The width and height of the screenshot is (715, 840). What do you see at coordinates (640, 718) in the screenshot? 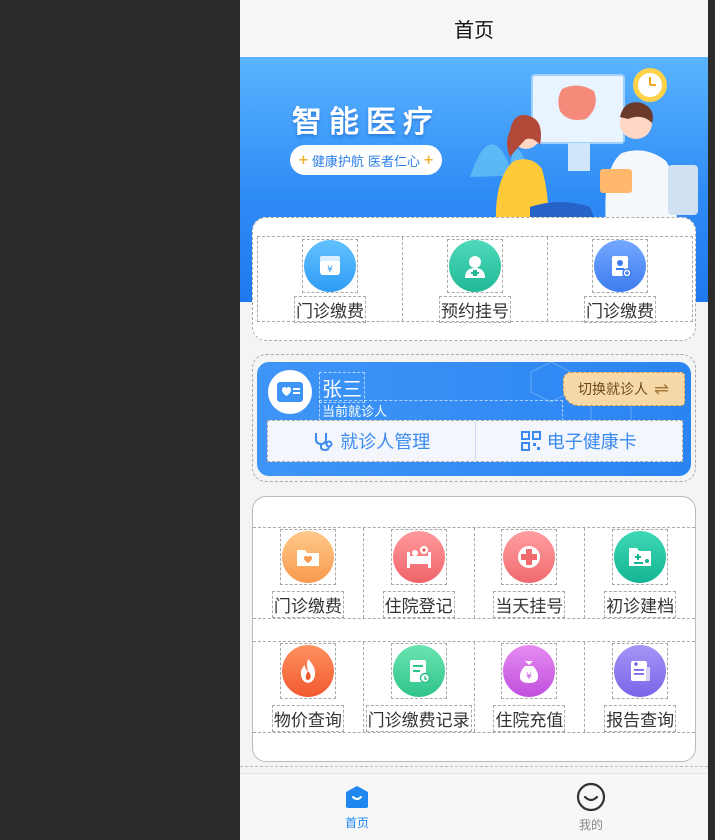
I see `service-label: 报告查询` at bounding box center [640, 718].